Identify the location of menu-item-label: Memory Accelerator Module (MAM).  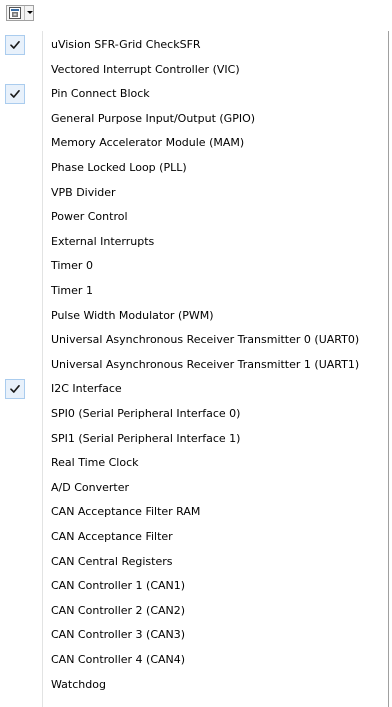
(148, 143).